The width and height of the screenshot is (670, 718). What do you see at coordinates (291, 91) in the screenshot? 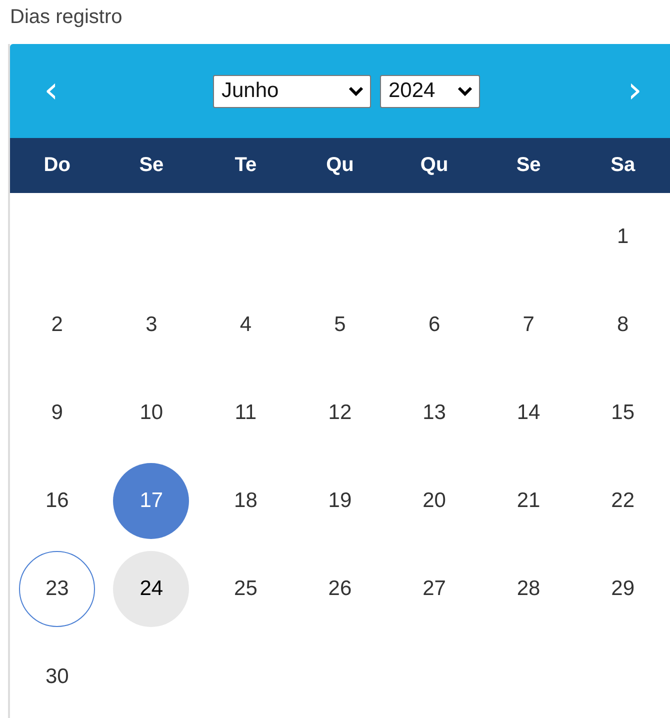
I see `month-dropdown: Junho` at bounding box center [291, 91].